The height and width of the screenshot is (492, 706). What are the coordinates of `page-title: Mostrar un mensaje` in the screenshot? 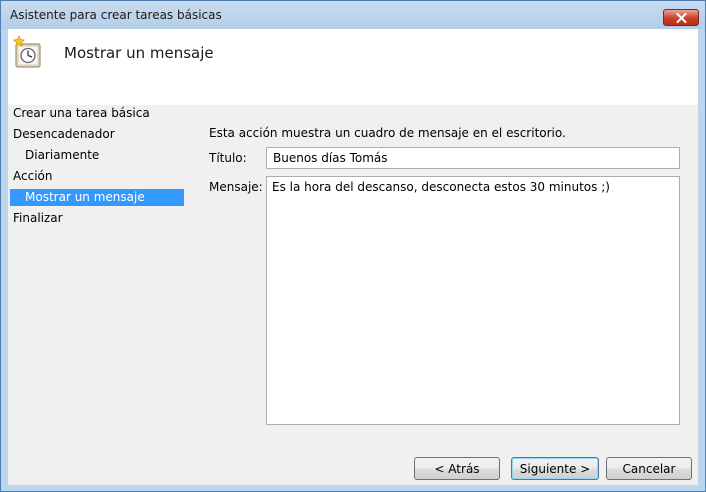 It's located at (139, 53).